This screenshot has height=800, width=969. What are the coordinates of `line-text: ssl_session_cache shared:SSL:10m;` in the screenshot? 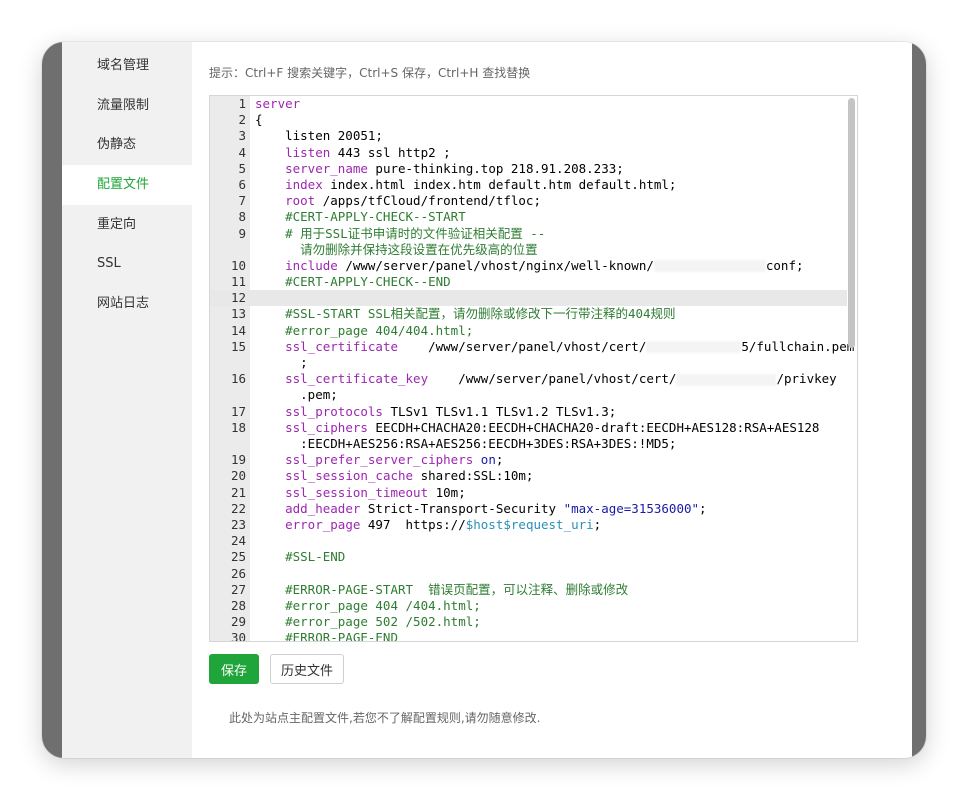 It's located at (409, 476).